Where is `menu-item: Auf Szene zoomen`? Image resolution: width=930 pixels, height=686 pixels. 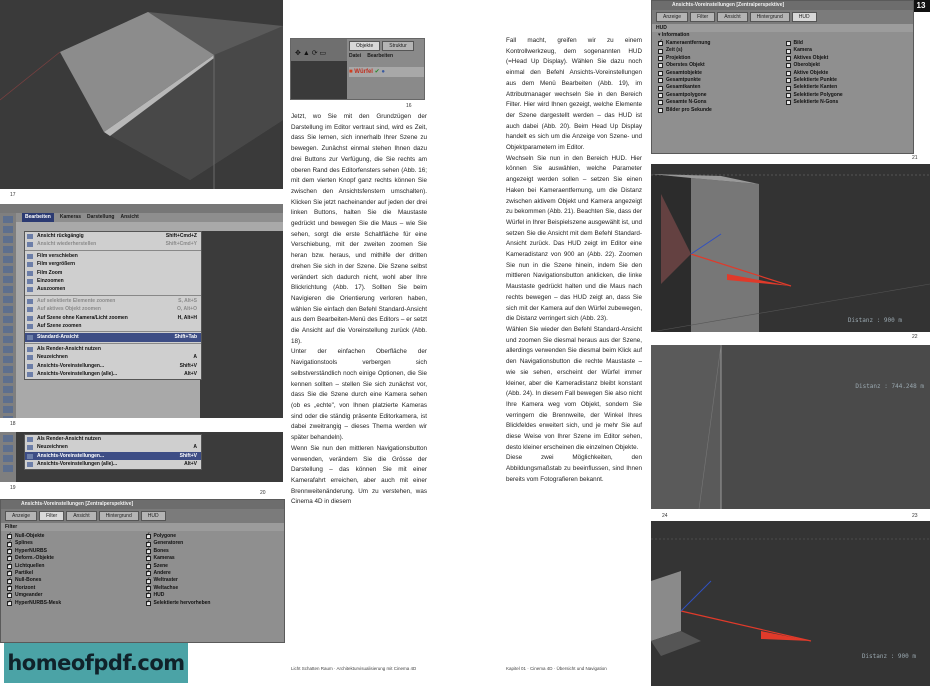
menu-item: Auf Szene zoomen is located at coordinates (113, 326).